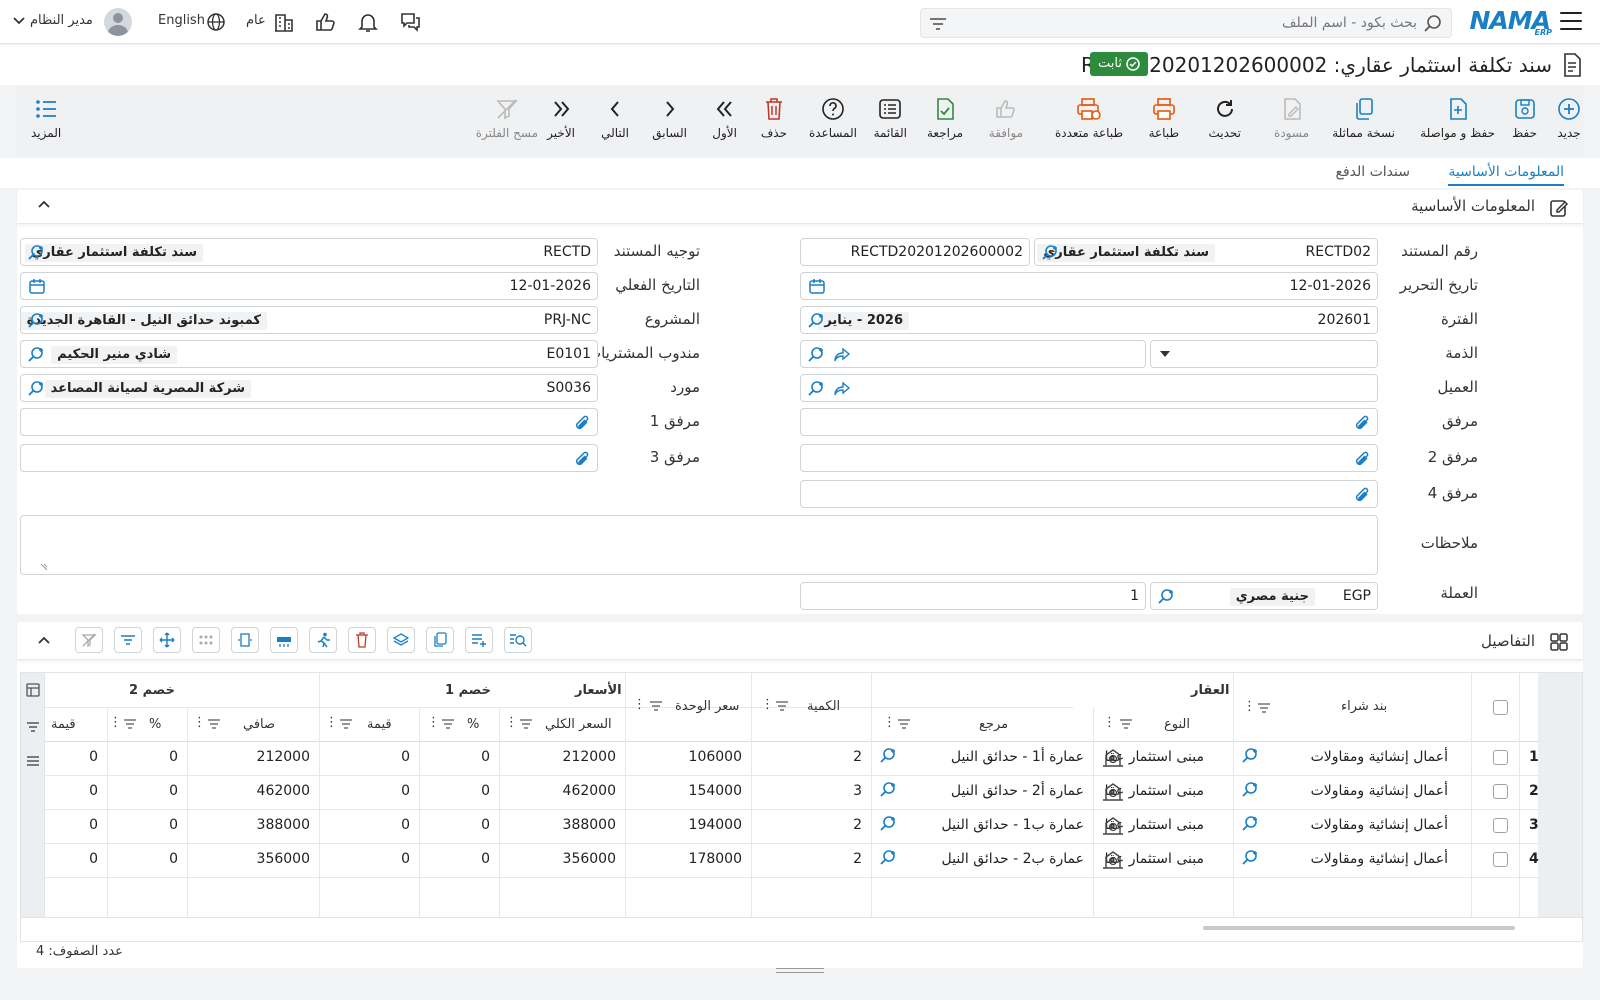 The image size is (1600, 1000). I want to click on doc-number-code-field: RECTD02 سند تكلفة استثمار عقاري, so click(1206, 252).